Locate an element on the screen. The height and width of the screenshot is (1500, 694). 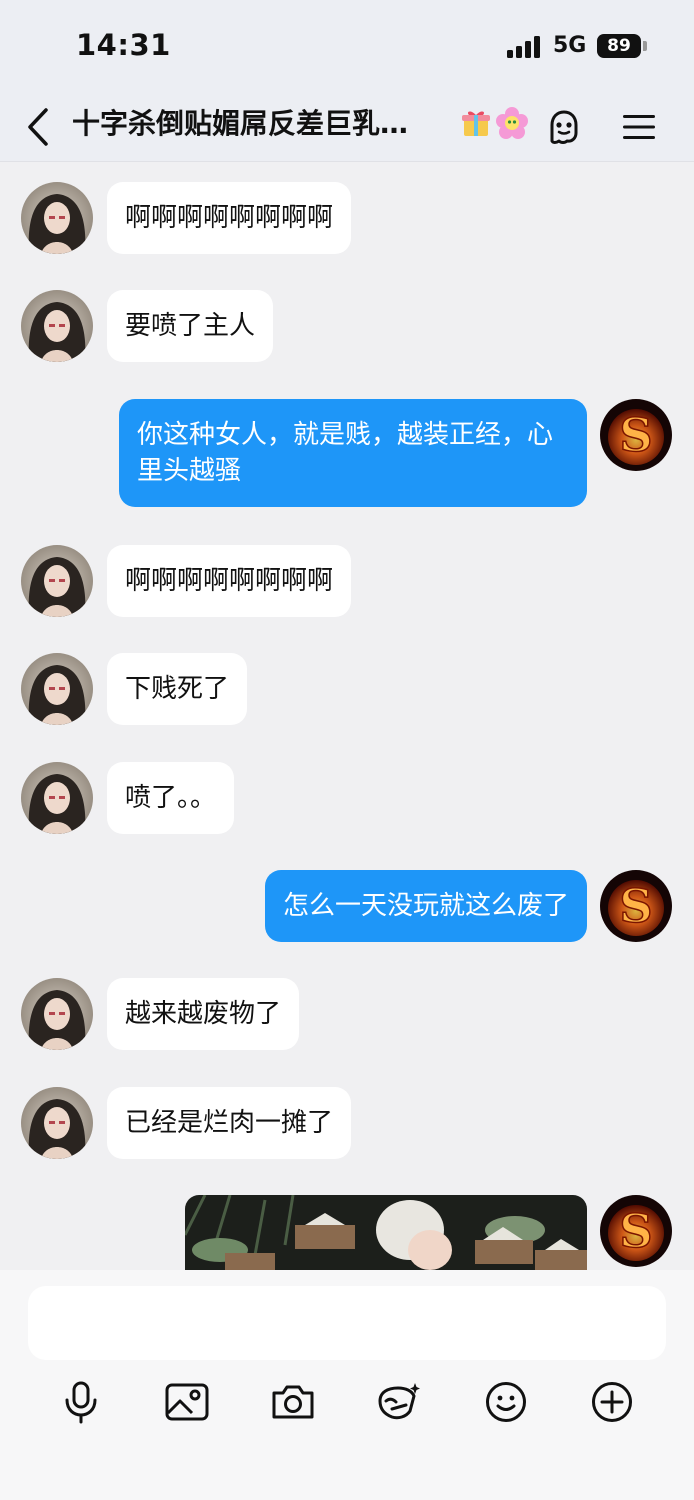
message-input is located at coordinates (347, 1323).